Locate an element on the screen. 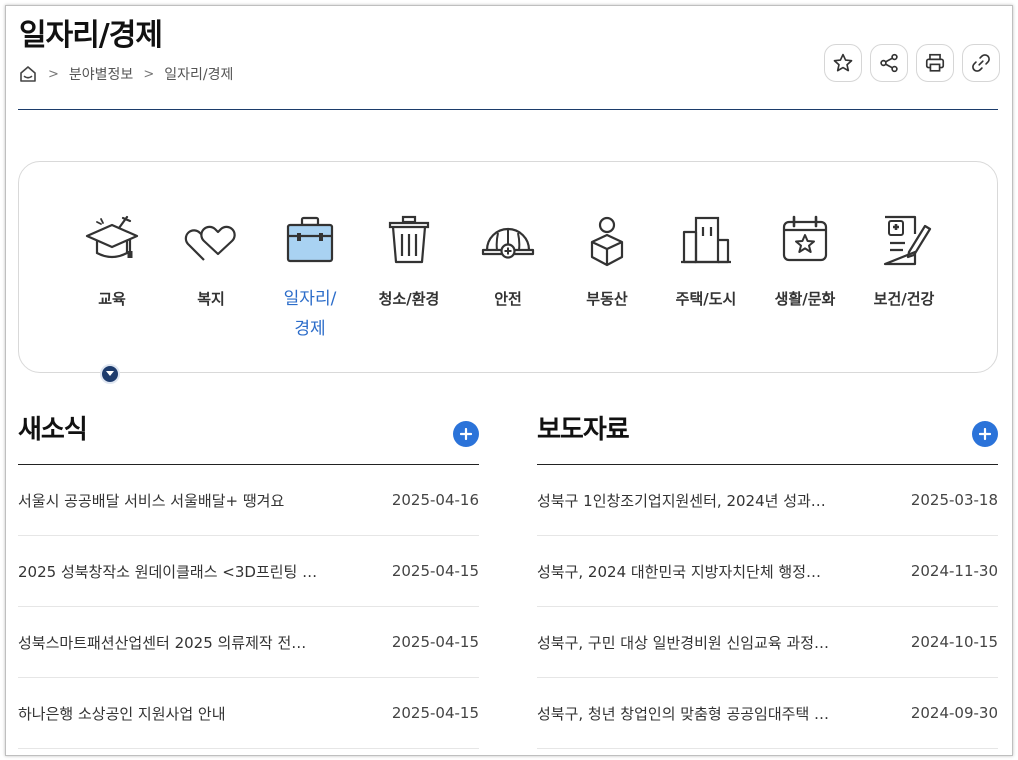 This screenshot has width=1018, height=760. category-label: 안전 is located at coordinates (508, 299).